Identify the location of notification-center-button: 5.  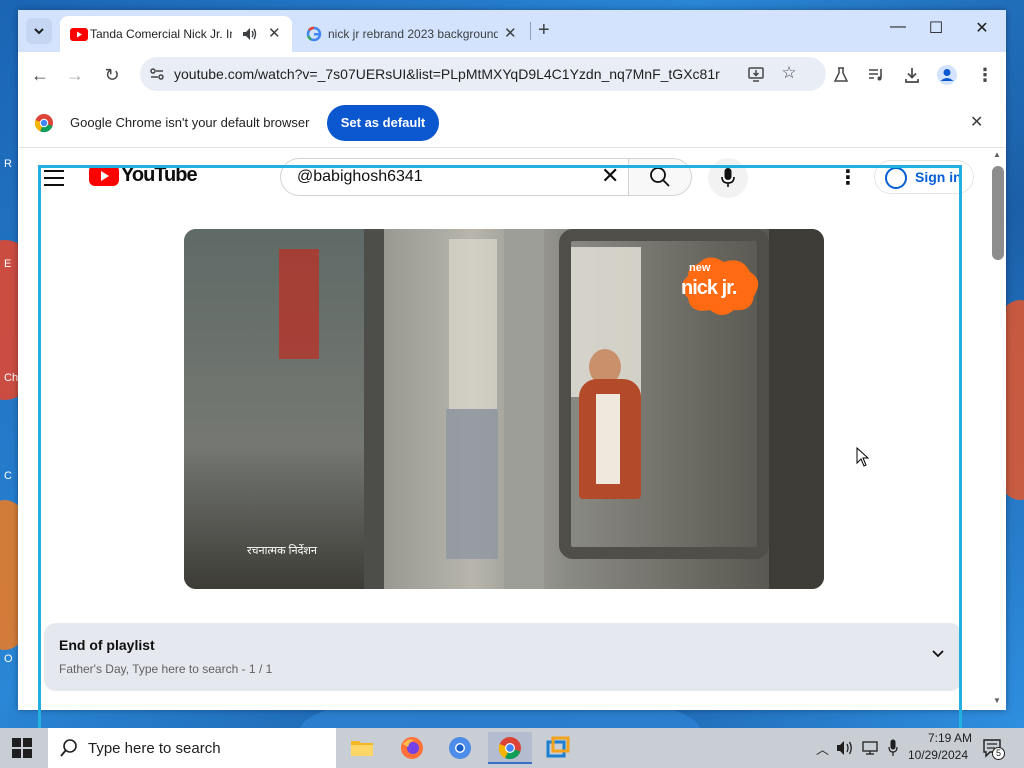
(993, 749).